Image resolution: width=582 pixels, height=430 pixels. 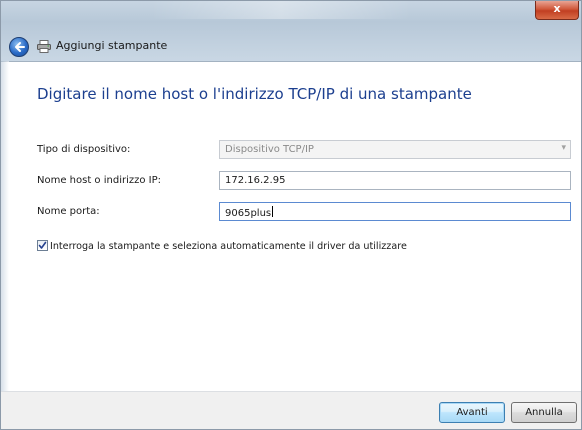 What do you see at coordinates (273, 211) in the screenshot?
I see `text-caret` at bounding box center [273, 211].